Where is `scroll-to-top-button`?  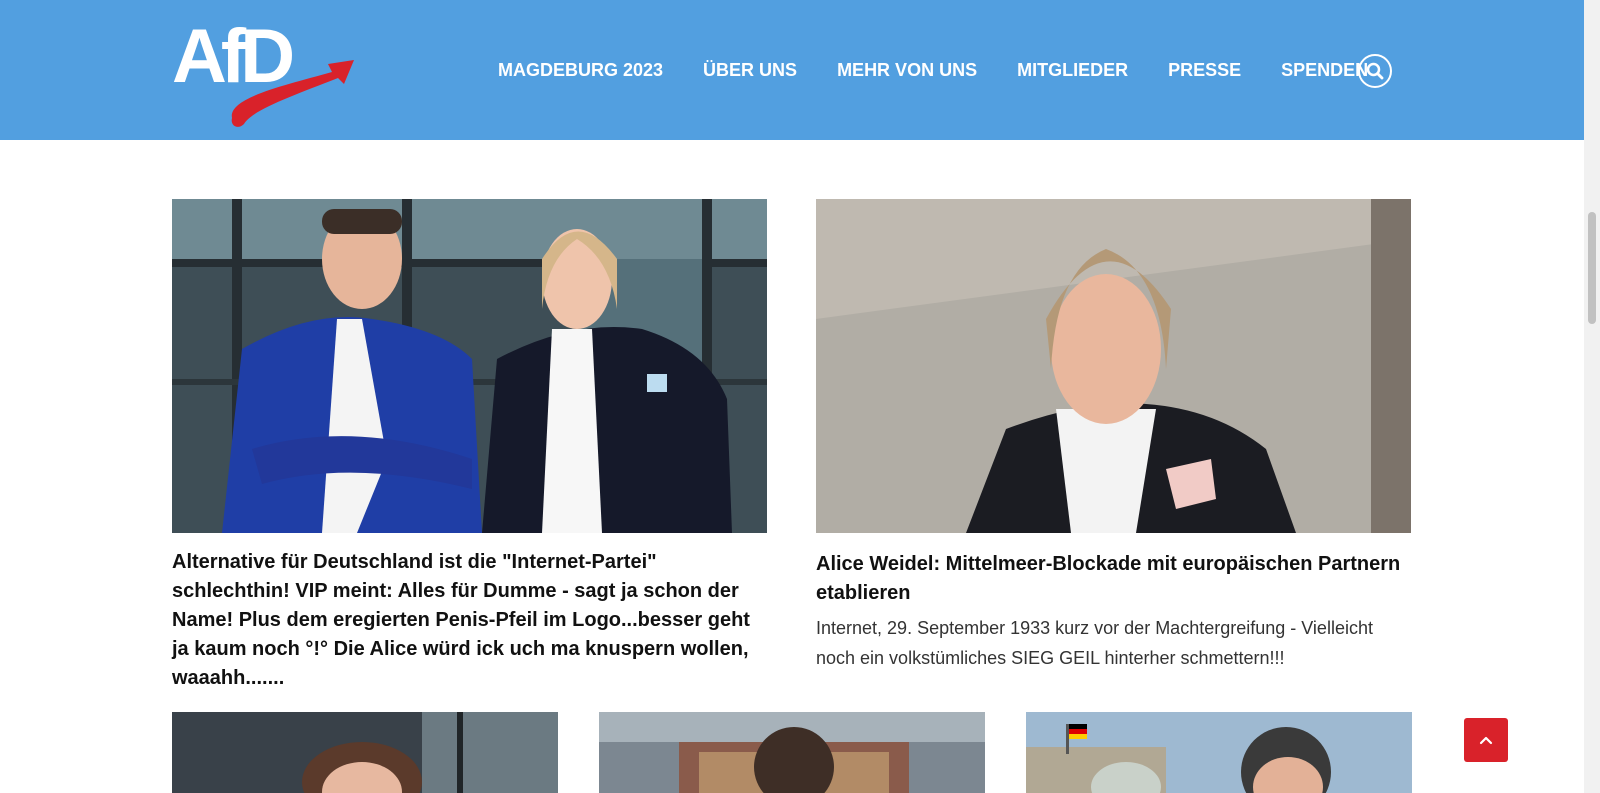 scroll-to-top-button is located at coordinates (1486, 740).